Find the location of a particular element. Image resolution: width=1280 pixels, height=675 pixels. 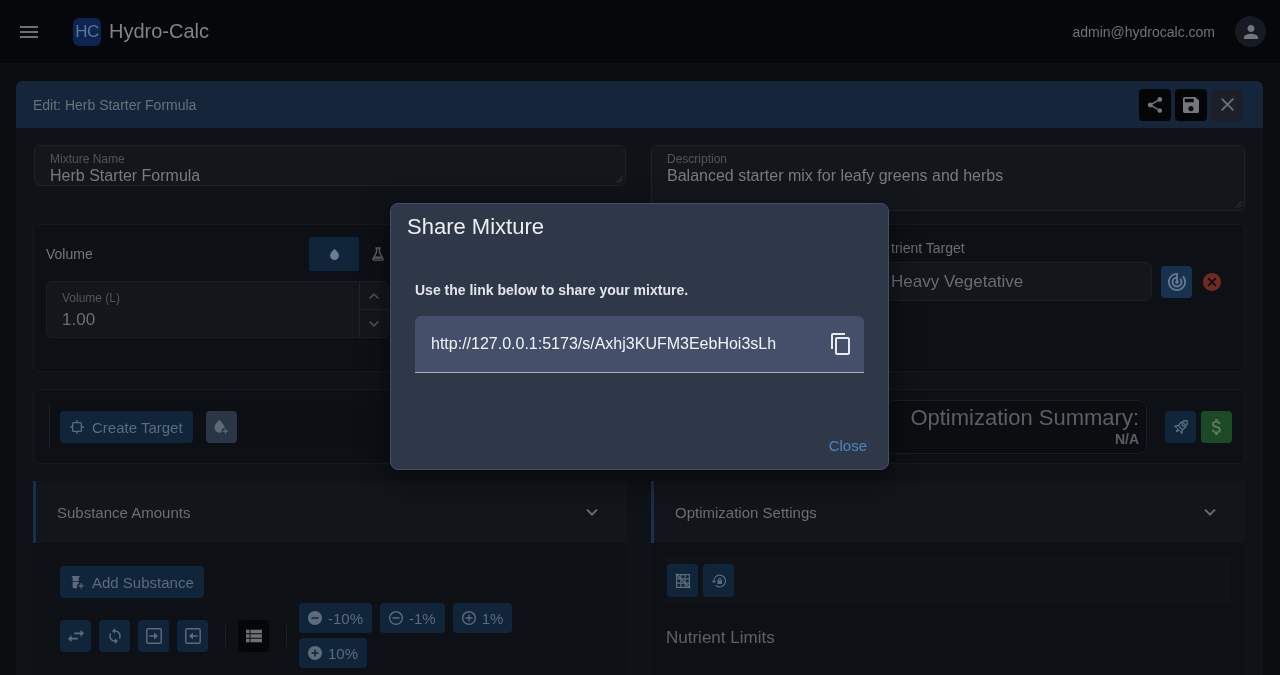

close-button is located at coordinates (1227, 104).